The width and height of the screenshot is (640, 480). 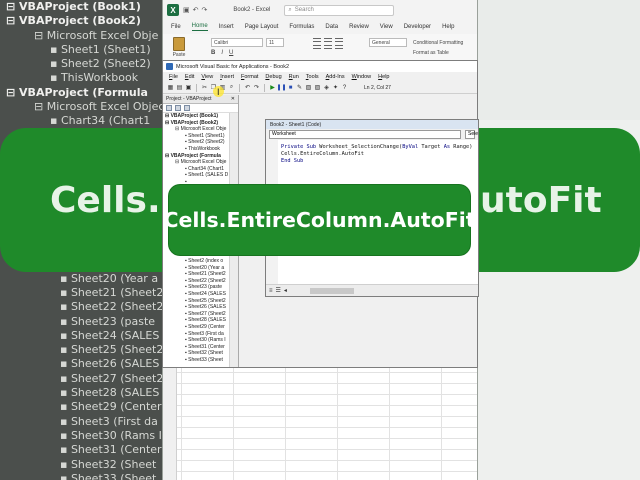 What do you see at coordinates (331, 27) in the screenshot?
I see `tab-data: Data` at bounding box center [331, 27].